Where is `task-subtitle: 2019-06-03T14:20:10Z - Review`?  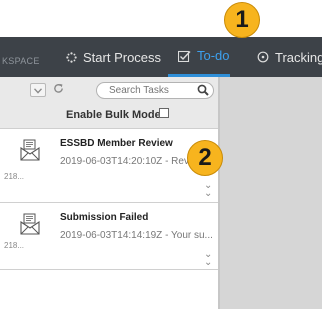
task-subtitle: 2019-06-03T14:20:10Z - Review is located at coordinates (132, 161).